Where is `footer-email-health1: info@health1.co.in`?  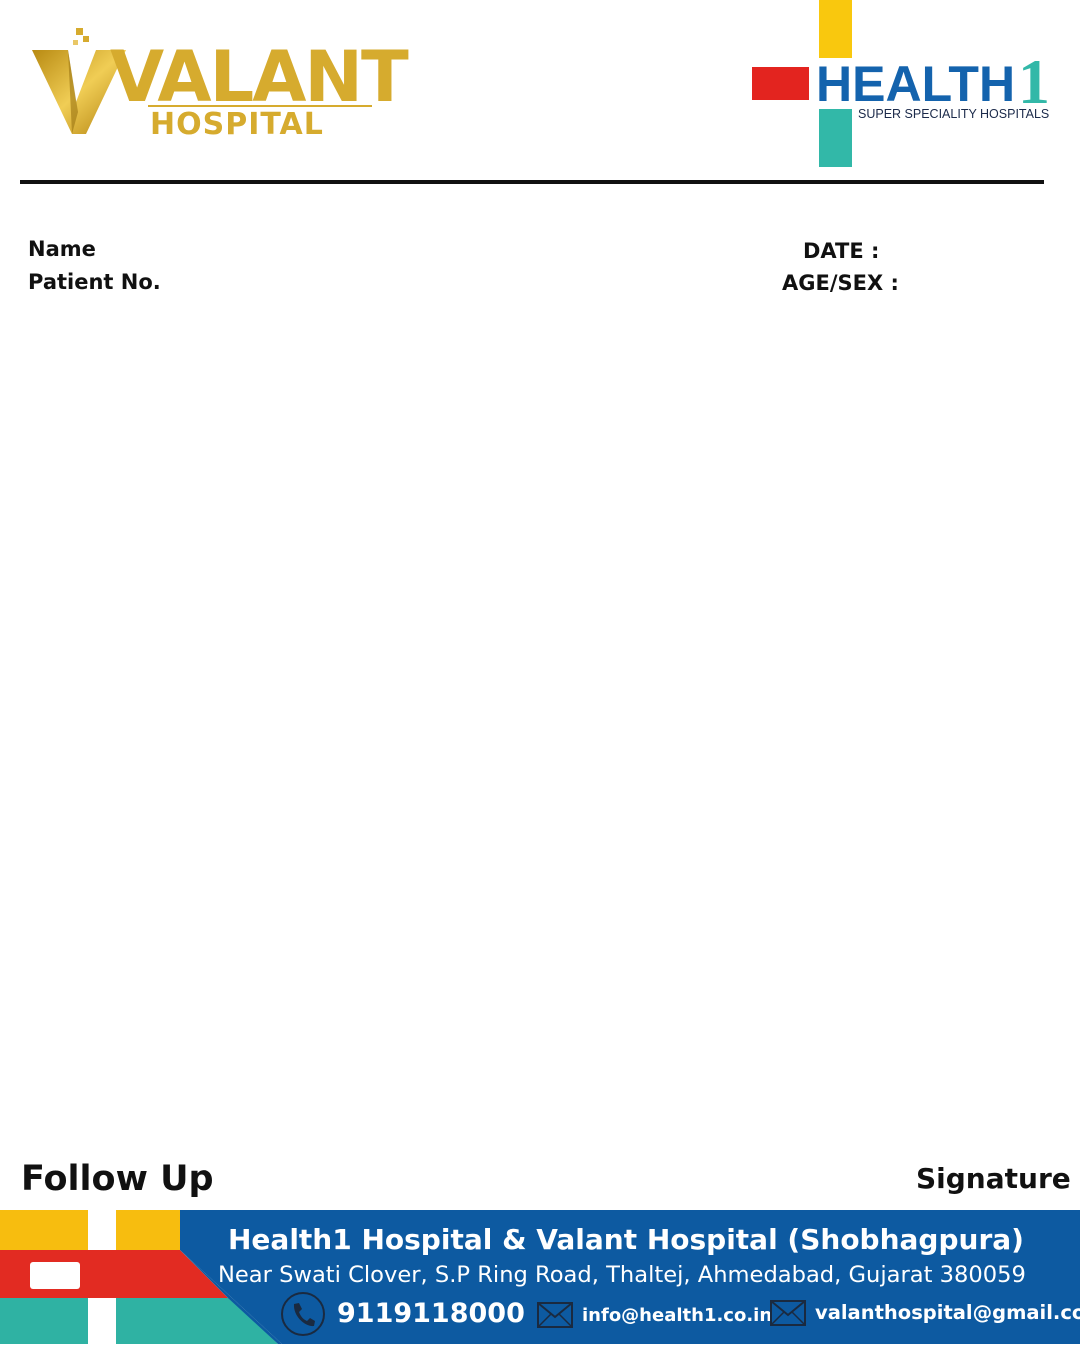 footer-email-health1: info@health1.co.in is located at coordinates (677, 1315).